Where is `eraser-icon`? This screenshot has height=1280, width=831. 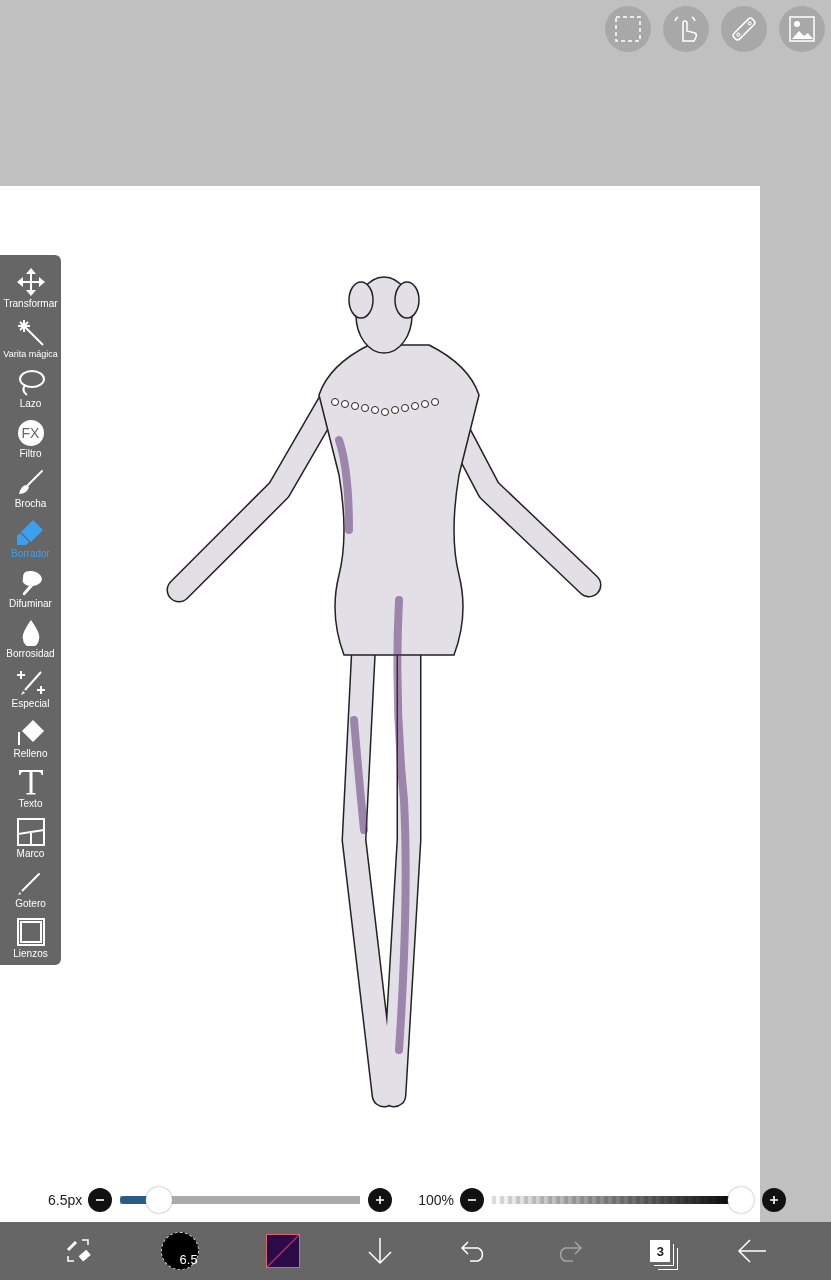
eraser-icon is located at coordinates (30, 532).